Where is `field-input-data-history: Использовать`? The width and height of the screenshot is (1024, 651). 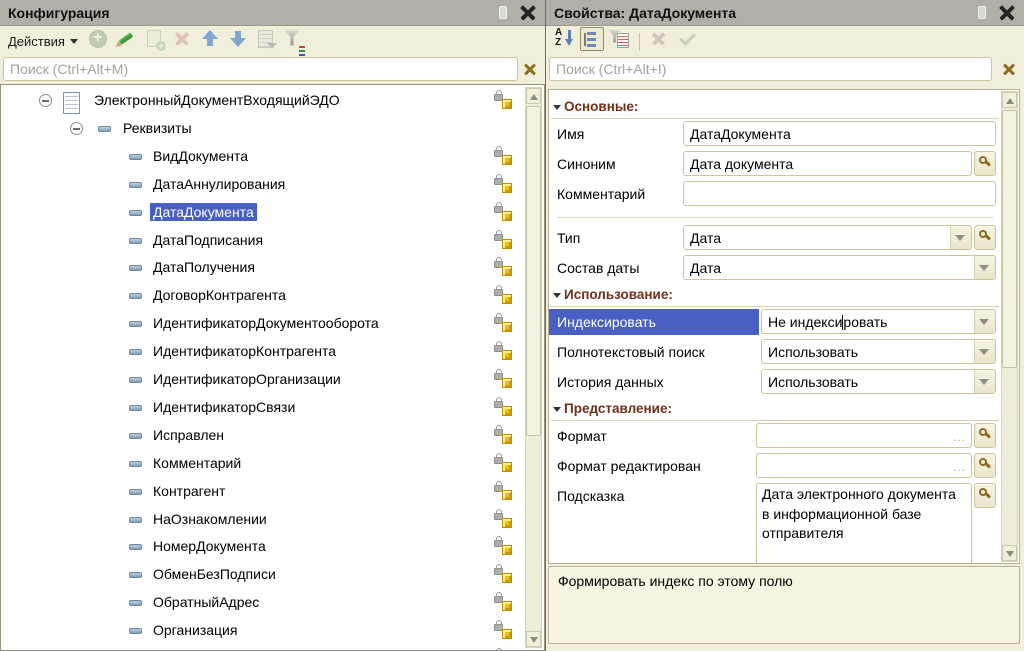 field-input-data-history: Использовать is located at coordinates (878, 381).